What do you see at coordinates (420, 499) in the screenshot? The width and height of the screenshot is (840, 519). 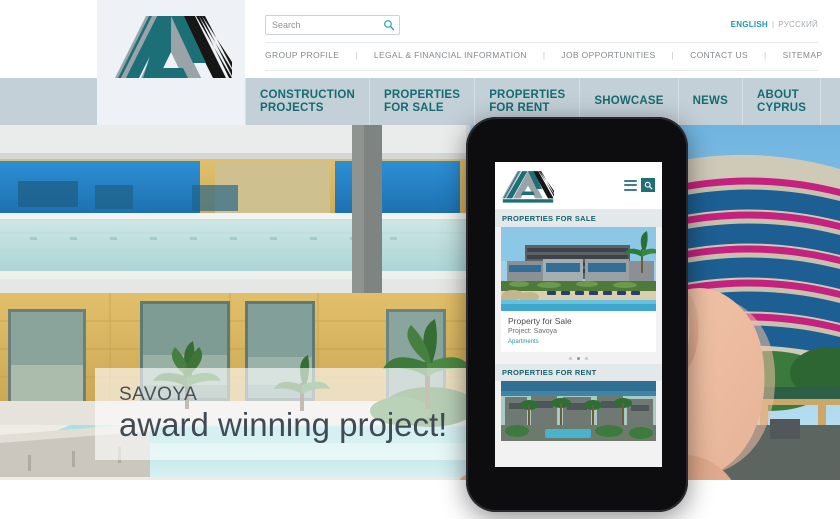 I see `page-bottom-spacer` at bounding box center [420, 499].